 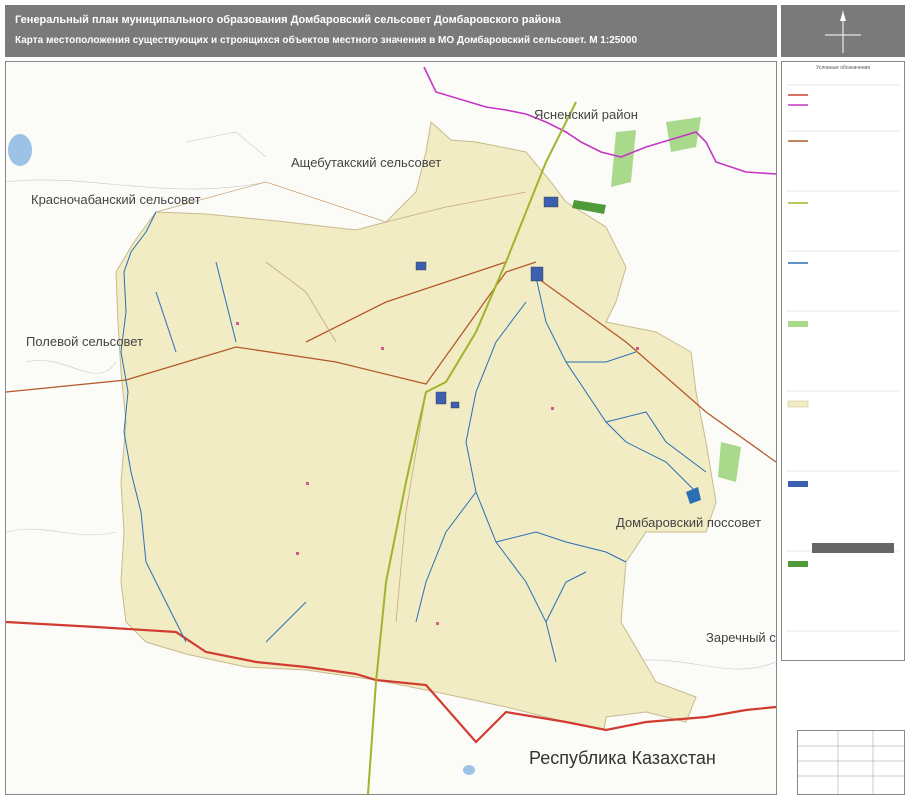 I want to click on label-ashchebutak: Ащебутакский сельсовет, so click(x=366, y=162).